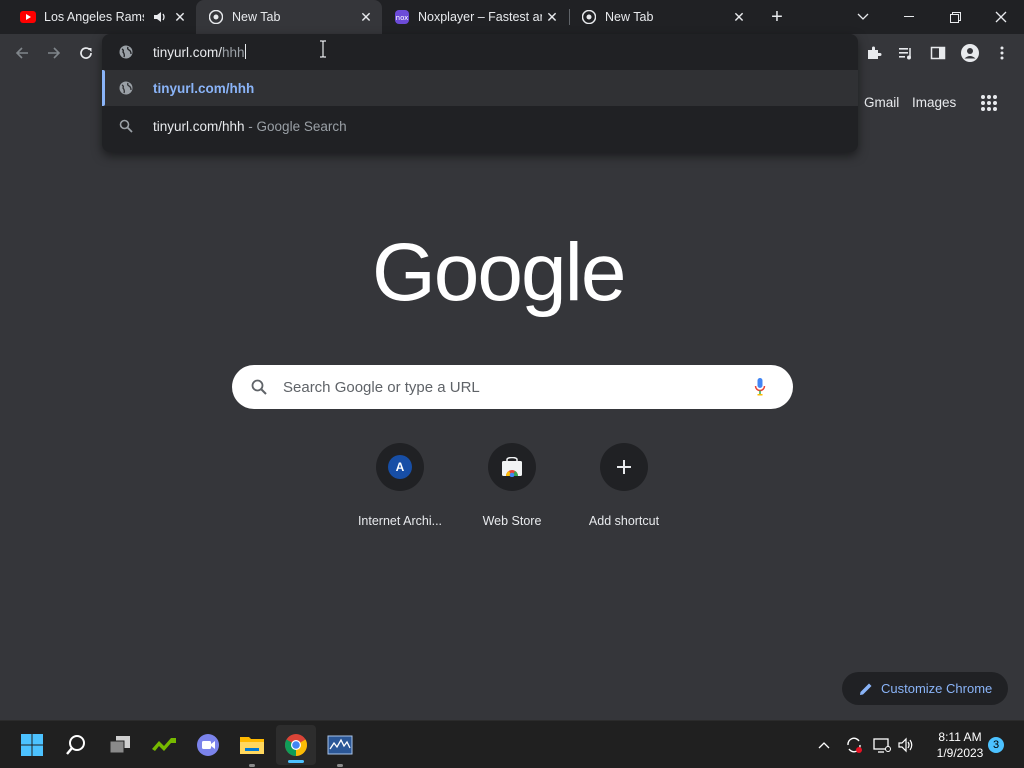 The height and width of the screenshot is (768, 1024). I want to click on task-view-icon, so click(119, 745).